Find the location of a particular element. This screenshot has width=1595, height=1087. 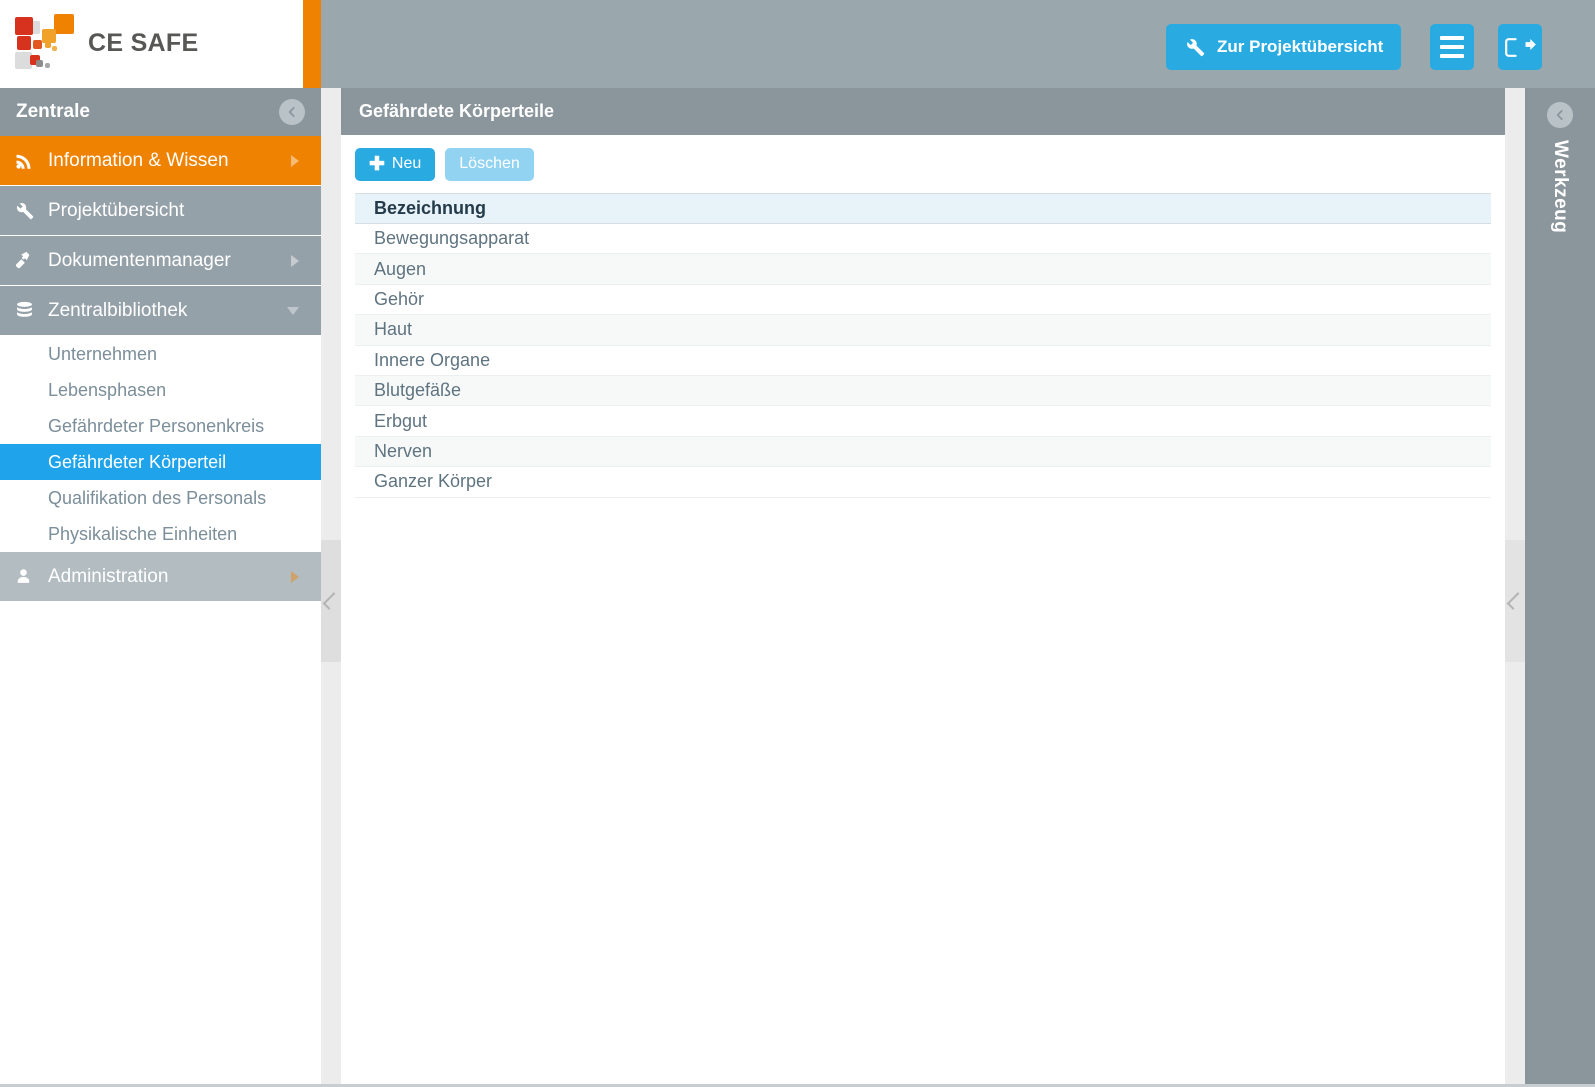

tools-collapse-handle is located at coordinates (1515, 601).